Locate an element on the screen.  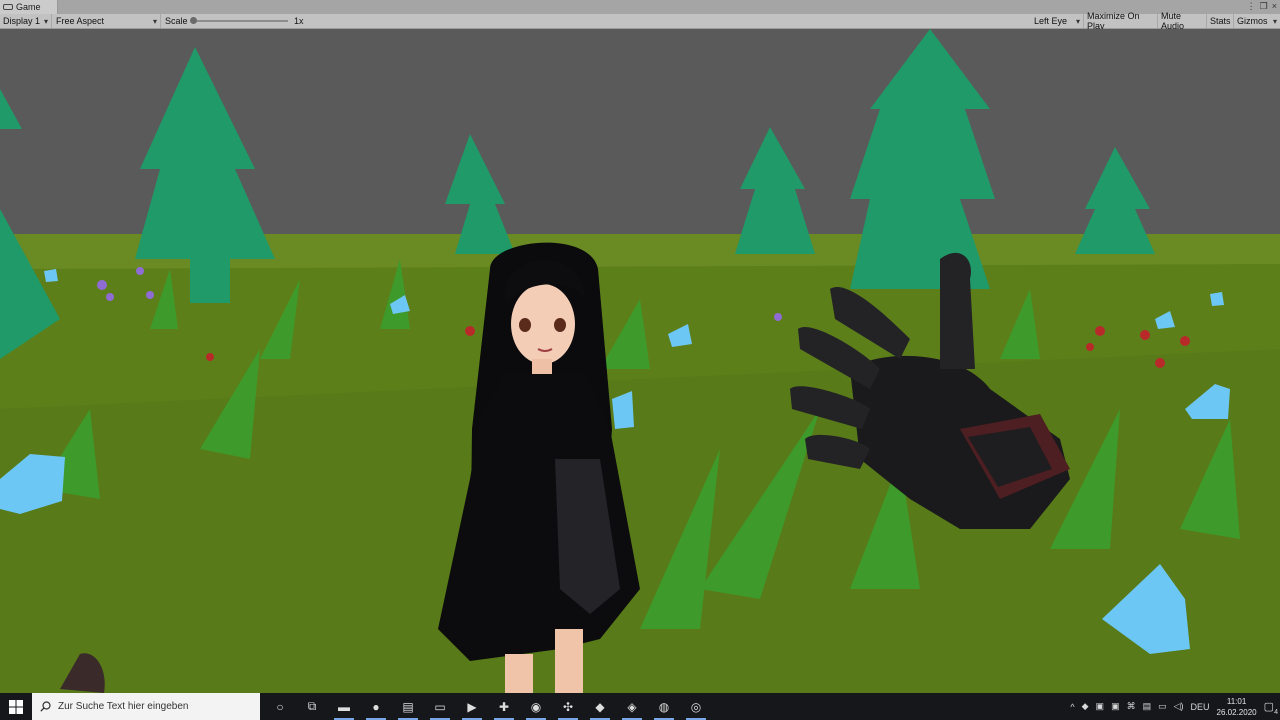
close-icon: × is located at coordinates (1274, 6).